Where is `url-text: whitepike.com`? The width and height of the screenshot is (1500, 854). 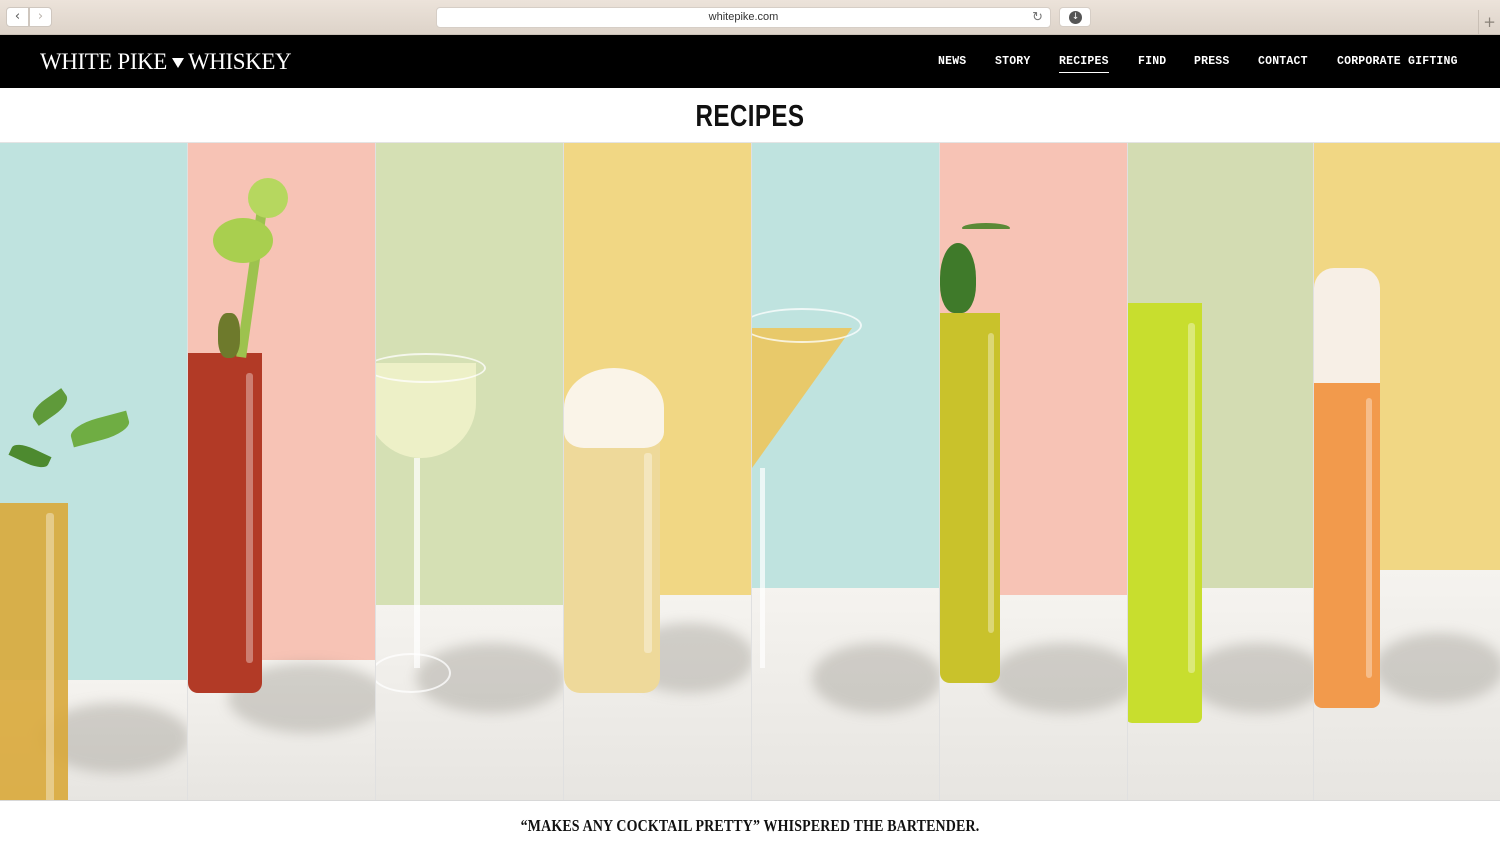
url-text: whitepike.com is located at coordinates (743, 17).